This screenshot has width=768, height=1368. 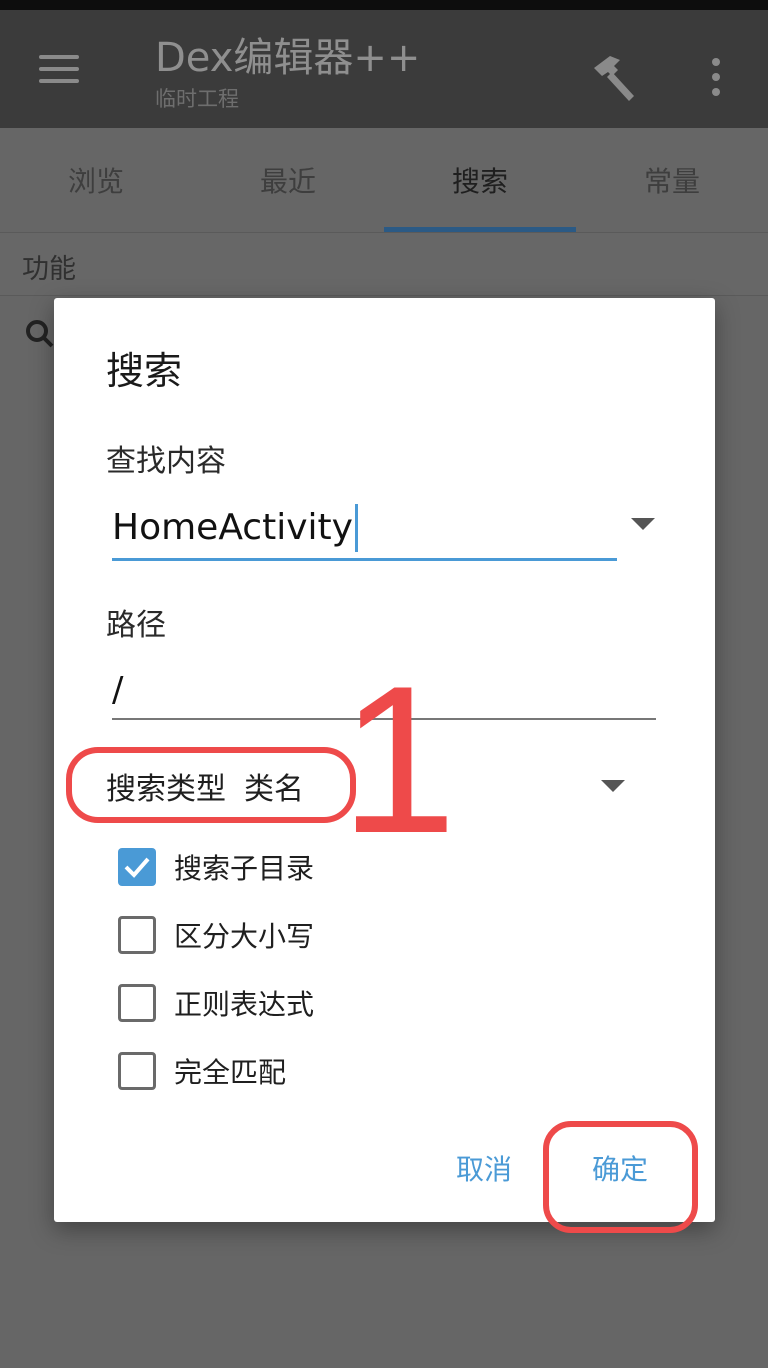 I want to click on tab-bar: 浏览 最近 搜索 常量, so click(x=384, y=180).